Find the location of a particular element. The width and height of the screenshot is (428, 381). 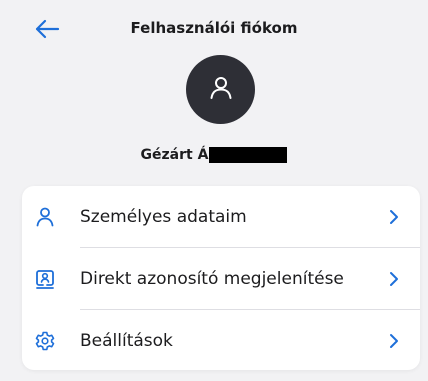

name-redaction is located at coordinates (248, 155).